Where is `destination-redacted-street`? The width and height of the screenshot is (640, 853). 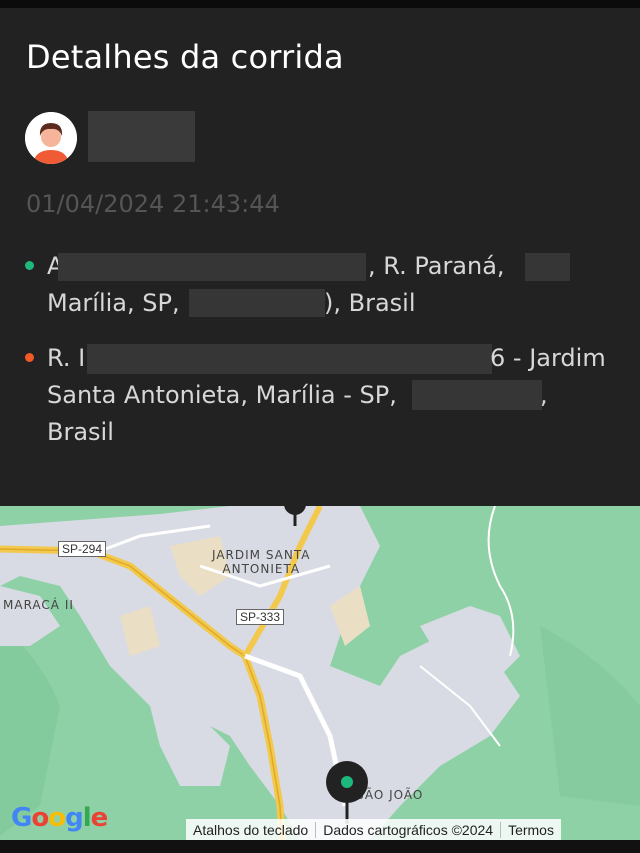
destination-redacted-street is located at coordinates (289, 359).